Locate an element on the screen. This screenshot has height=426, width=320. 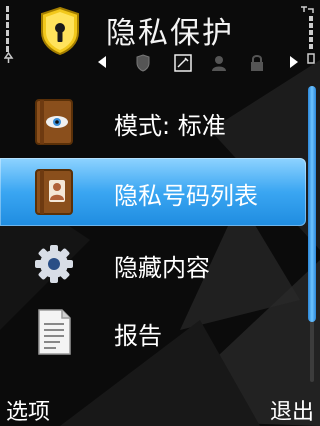
tab-lock is located at coordinates (257, 63).